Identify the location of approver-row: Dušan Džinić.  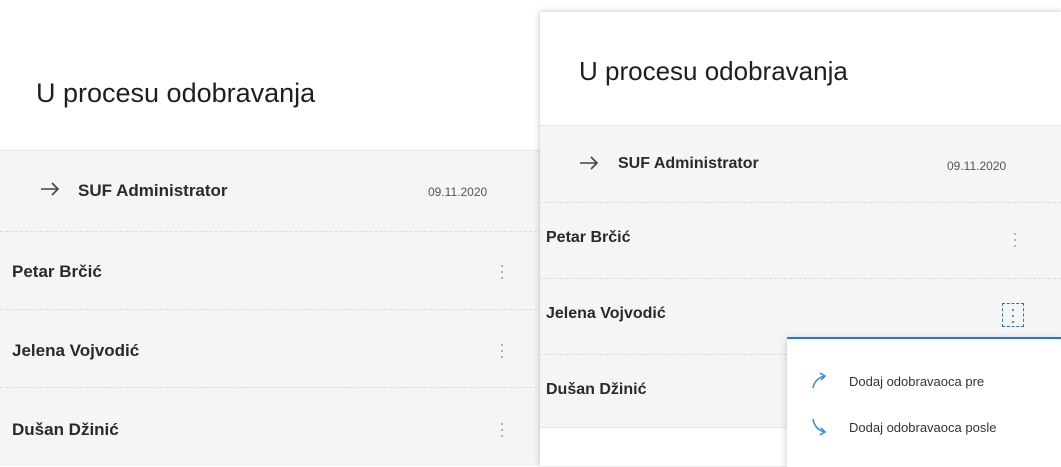
(271, 427).